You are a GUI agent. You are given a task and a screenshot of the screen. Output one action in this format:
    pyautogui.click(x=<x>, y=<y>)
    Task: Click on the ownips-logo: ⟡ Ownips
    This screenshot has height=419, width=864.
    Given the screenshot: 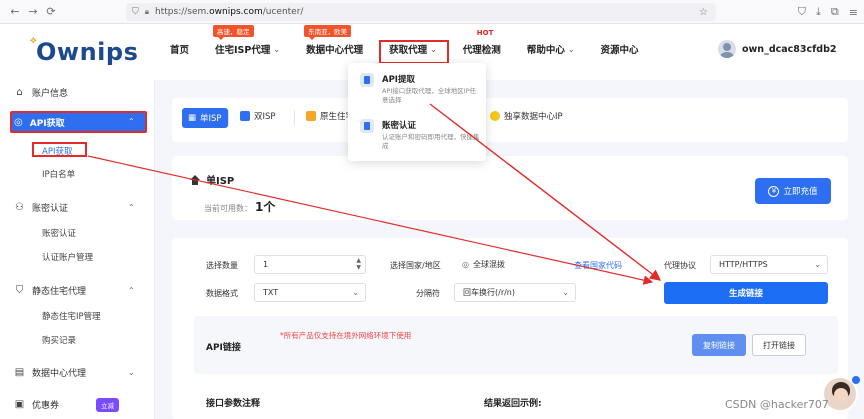 What is the action you would take?
    pyautogui.click(x=84, y=50)
    